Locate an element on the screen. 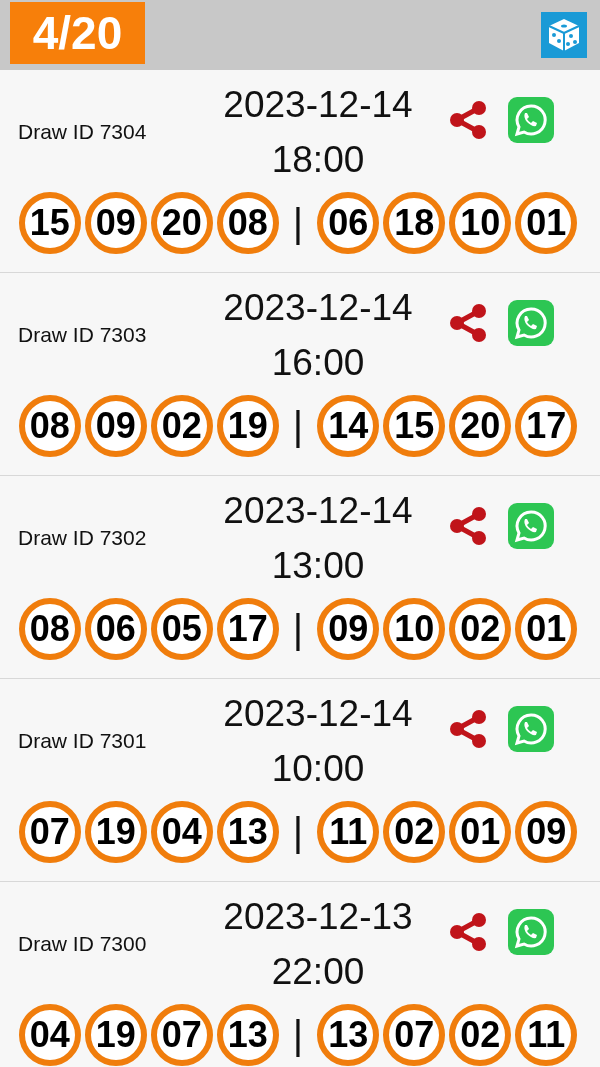  draw-time: 16:00 is located at coordinates (318, 363).